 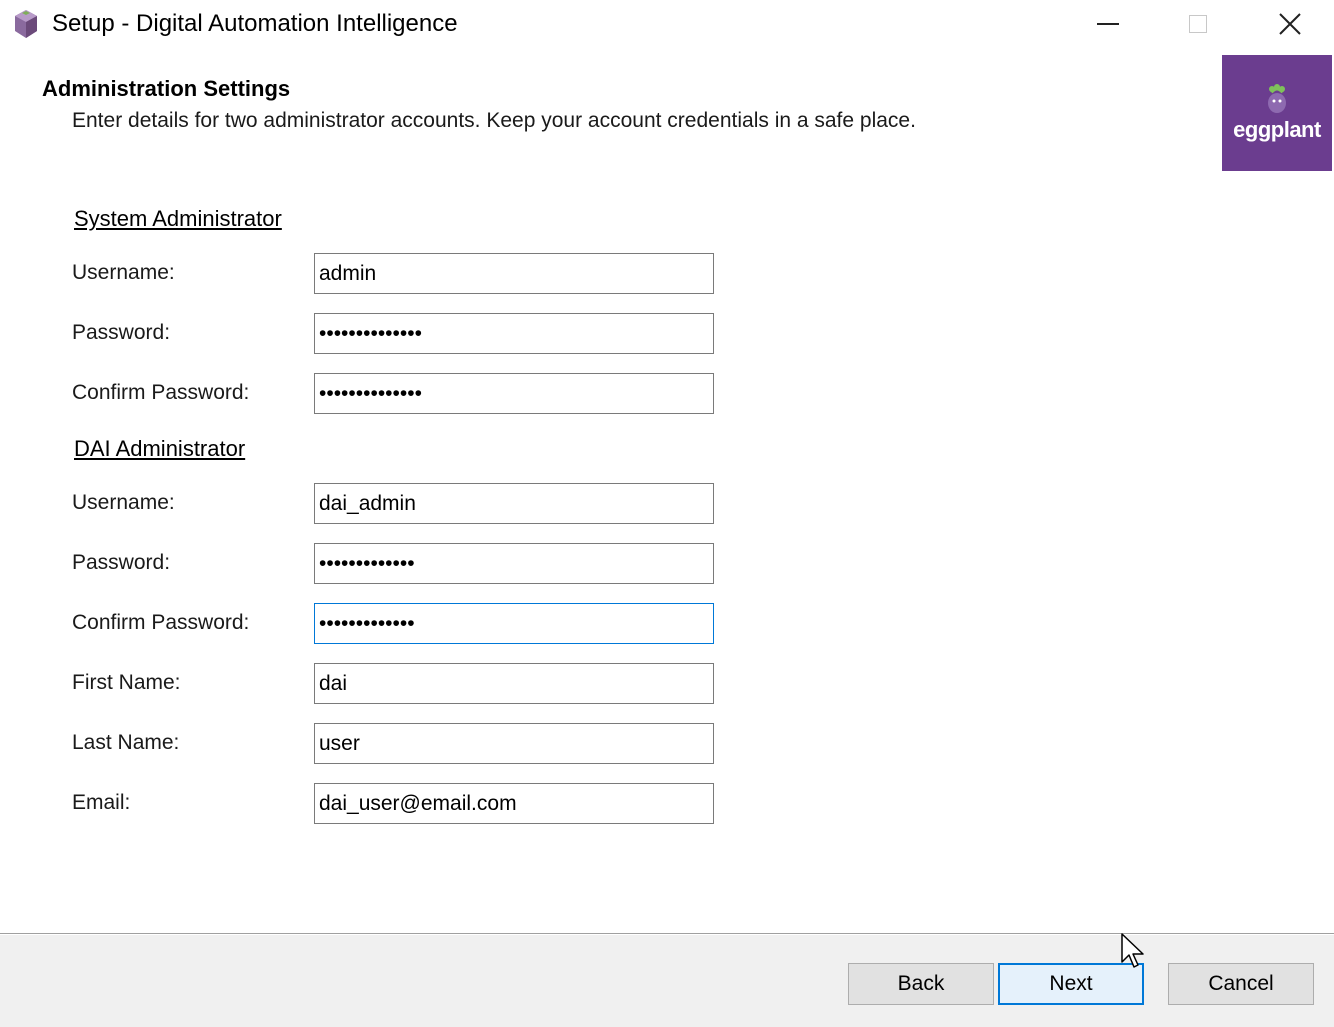 I want to click on maximize-icon, so click(x=1198, y=24).